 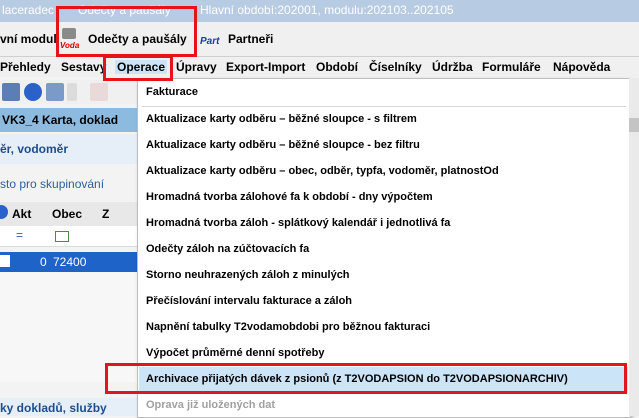 I want to click on menu-sestavy: Sestavy, so click(x=83, y=67).